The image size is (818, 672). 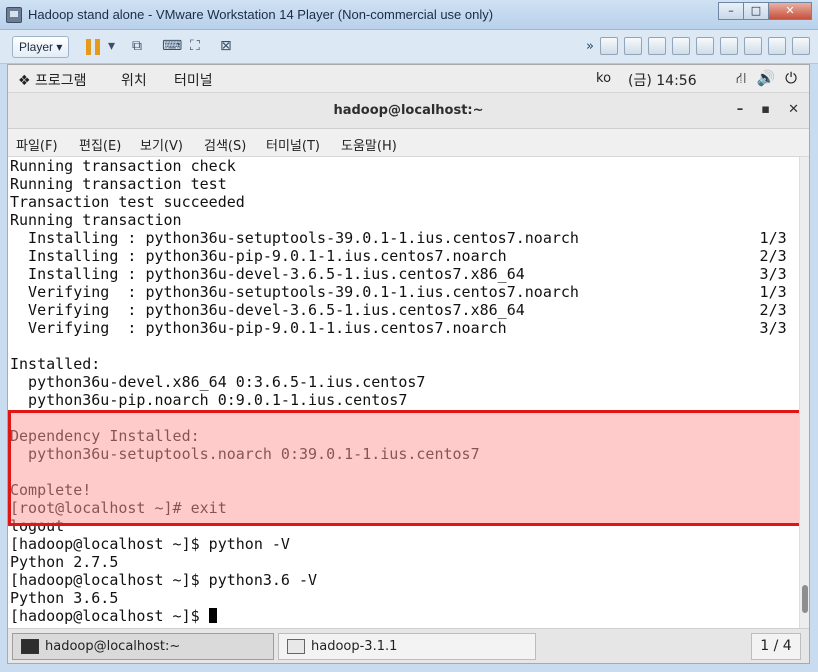 I want to click on text-cursor, so click(x=212, y=615).